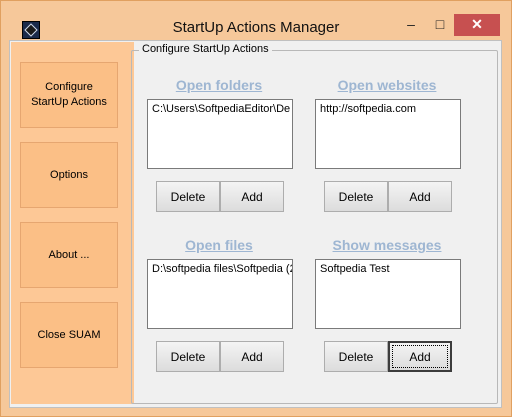 The image size is (512, 417). Describe the element at coordinates (411, 25) in the screenshot. I see `minimize-icon: –` at that location.